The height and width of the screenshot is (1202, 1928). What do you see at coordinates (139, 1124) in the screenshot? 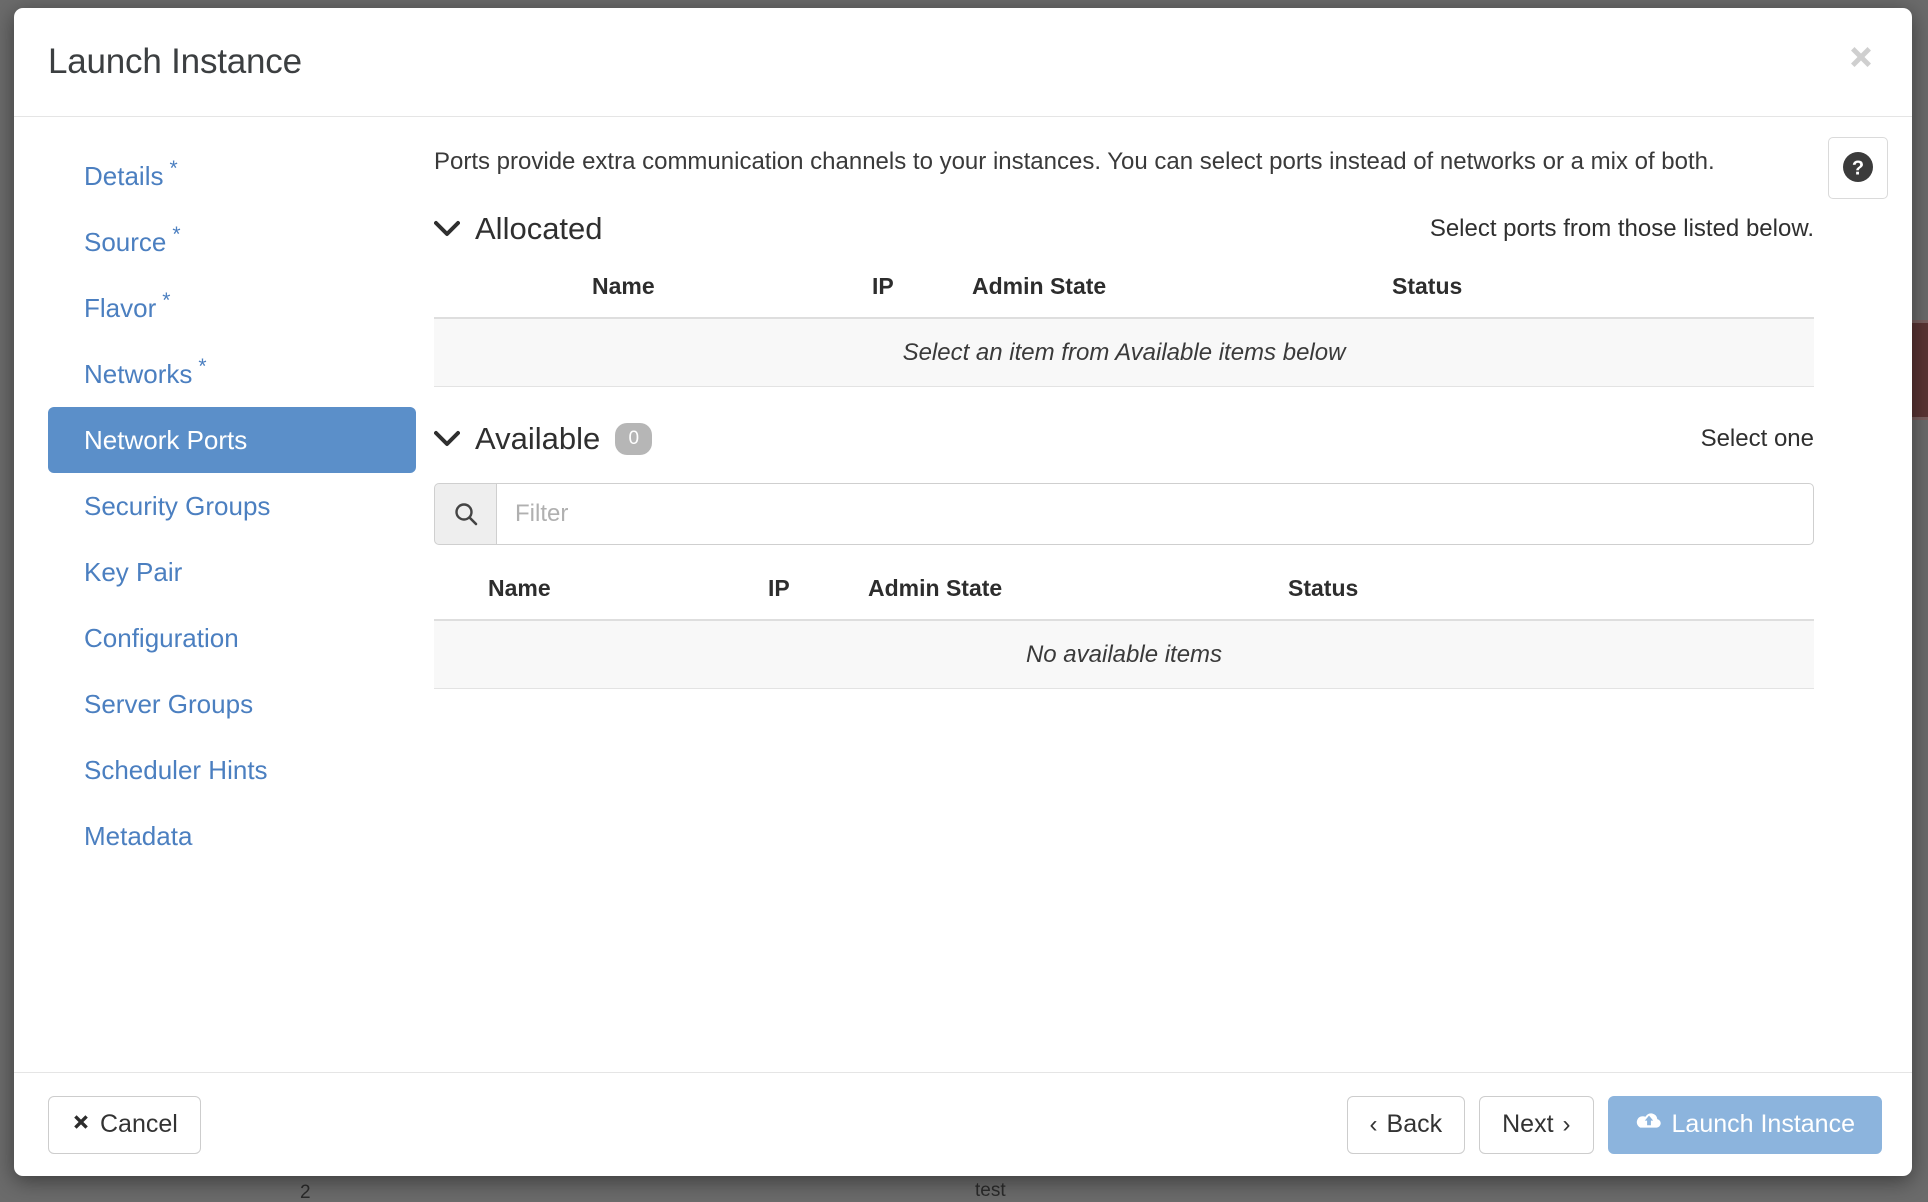
I see `cancel-button-label: Cancel` at bounding box center [139, 1124].